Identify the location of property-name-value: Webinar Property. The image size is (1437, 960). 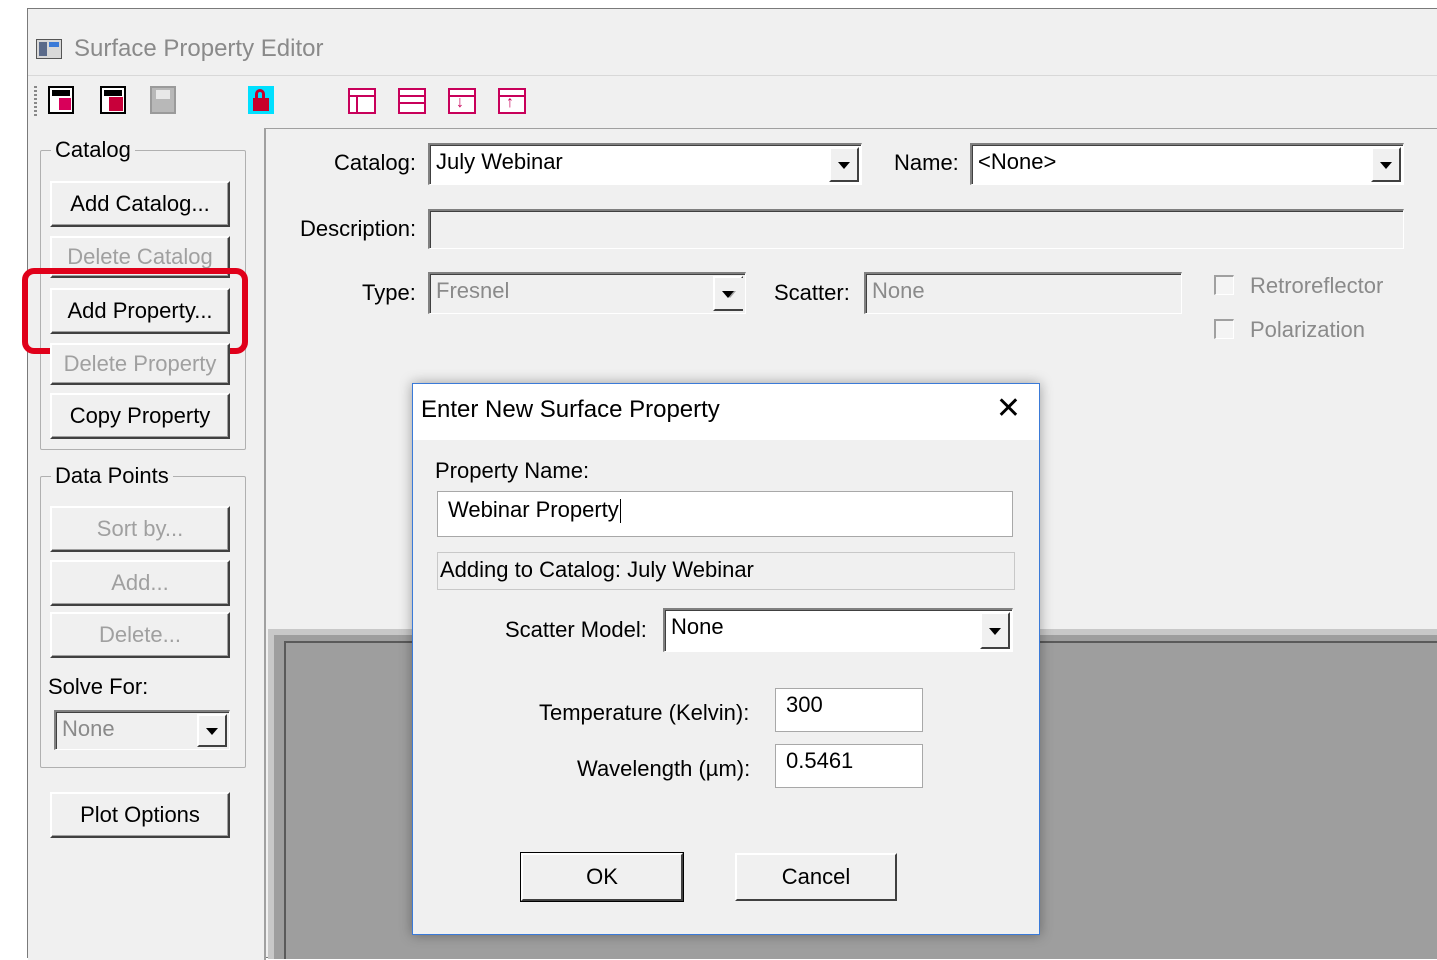
(533, 509).